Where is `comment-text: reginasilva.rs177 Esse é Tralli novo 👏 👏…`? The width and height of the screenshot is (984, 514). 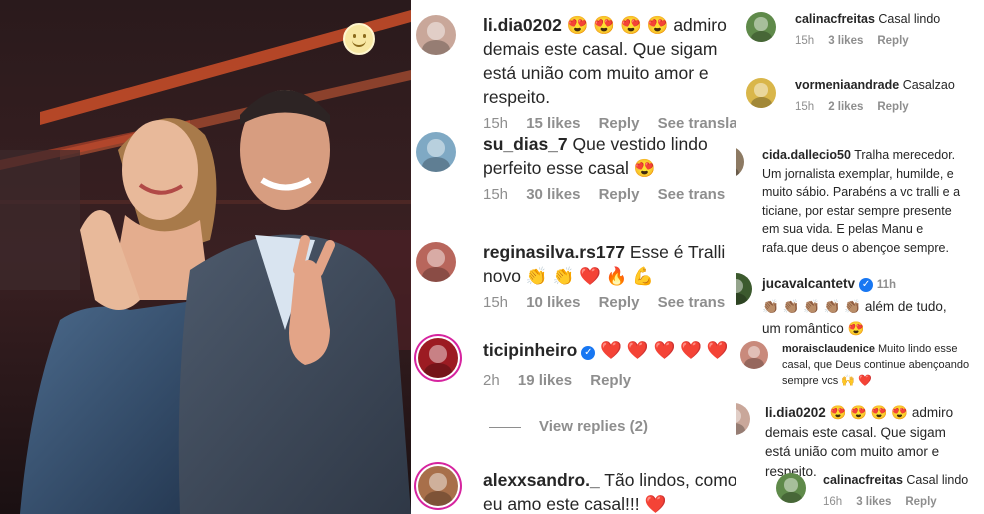
comment-text: reginasilva.rs177 Esse é Tralli novo 👏 👏… is located at coordinates (609, 264).